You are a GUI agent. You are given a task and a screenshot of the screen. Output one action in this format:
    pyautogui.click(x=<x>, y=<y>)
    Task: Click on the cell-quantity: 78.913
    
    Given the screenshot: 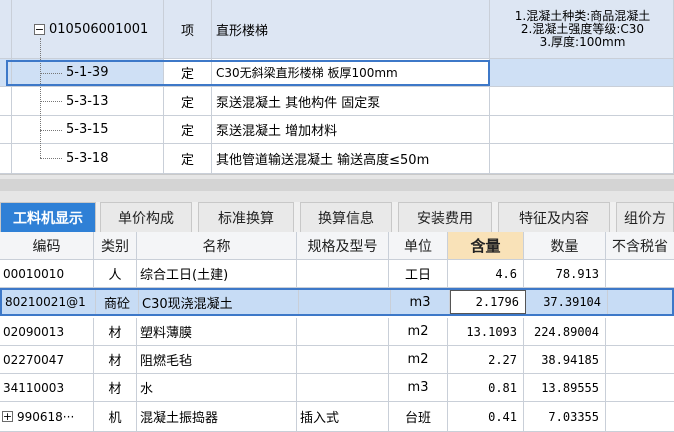 What is the action you would take?
    pyautogui.click(x=565, y=273)
    